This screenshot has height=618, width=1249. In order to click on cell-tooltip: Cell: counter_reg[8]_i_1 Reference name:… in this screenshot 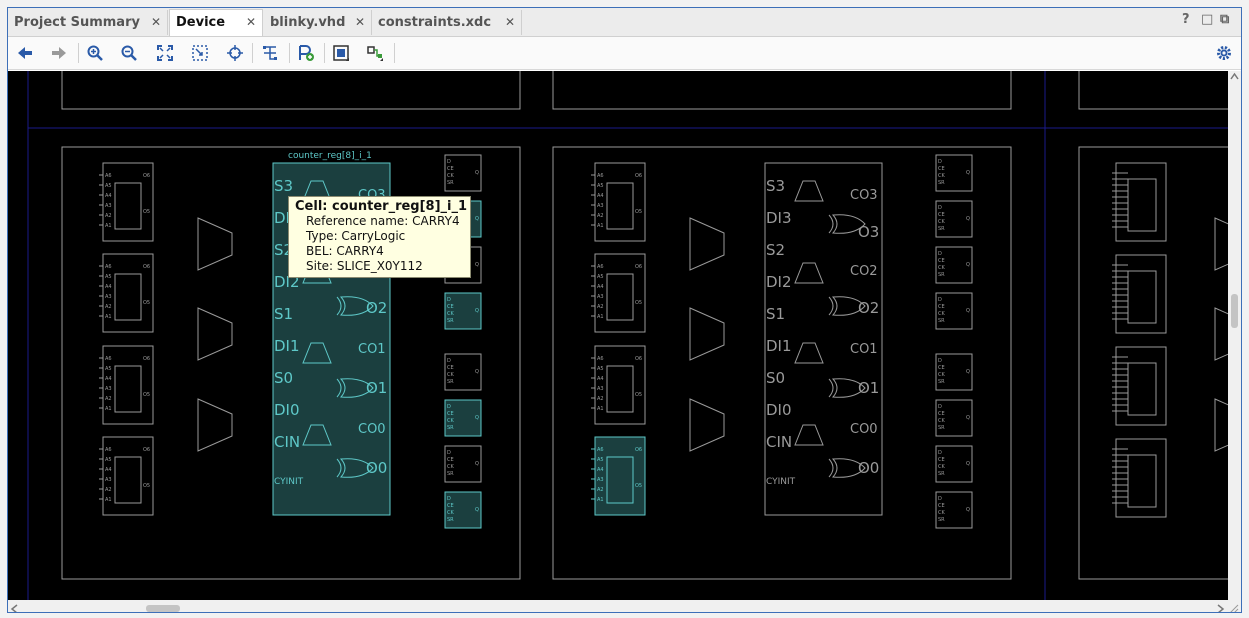, I will do `click(379, 237)`.